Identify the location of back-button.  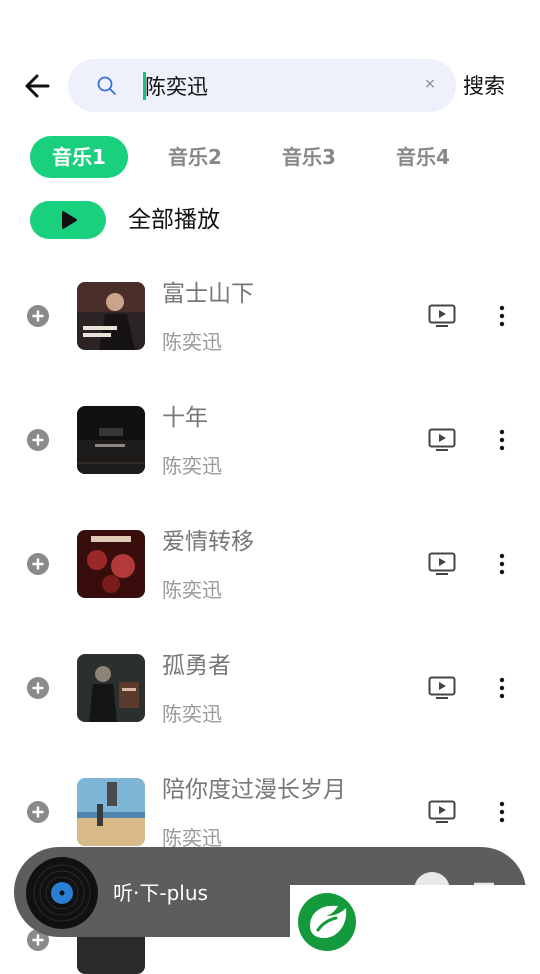
(38, 86).